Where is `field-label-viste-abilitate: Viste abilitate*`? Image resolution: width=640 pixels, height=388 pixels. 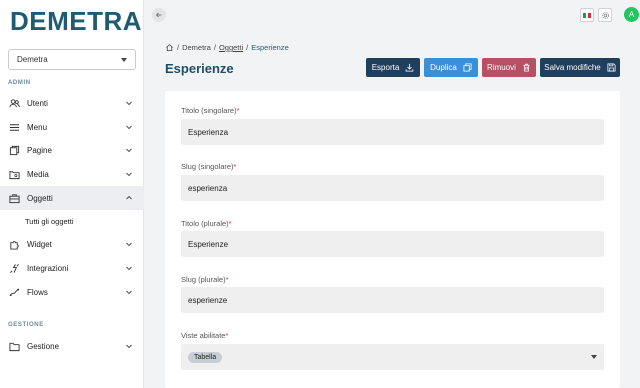 field-label-viste-abilitate: Viste abilitate* is located at coordinates (204, 335).